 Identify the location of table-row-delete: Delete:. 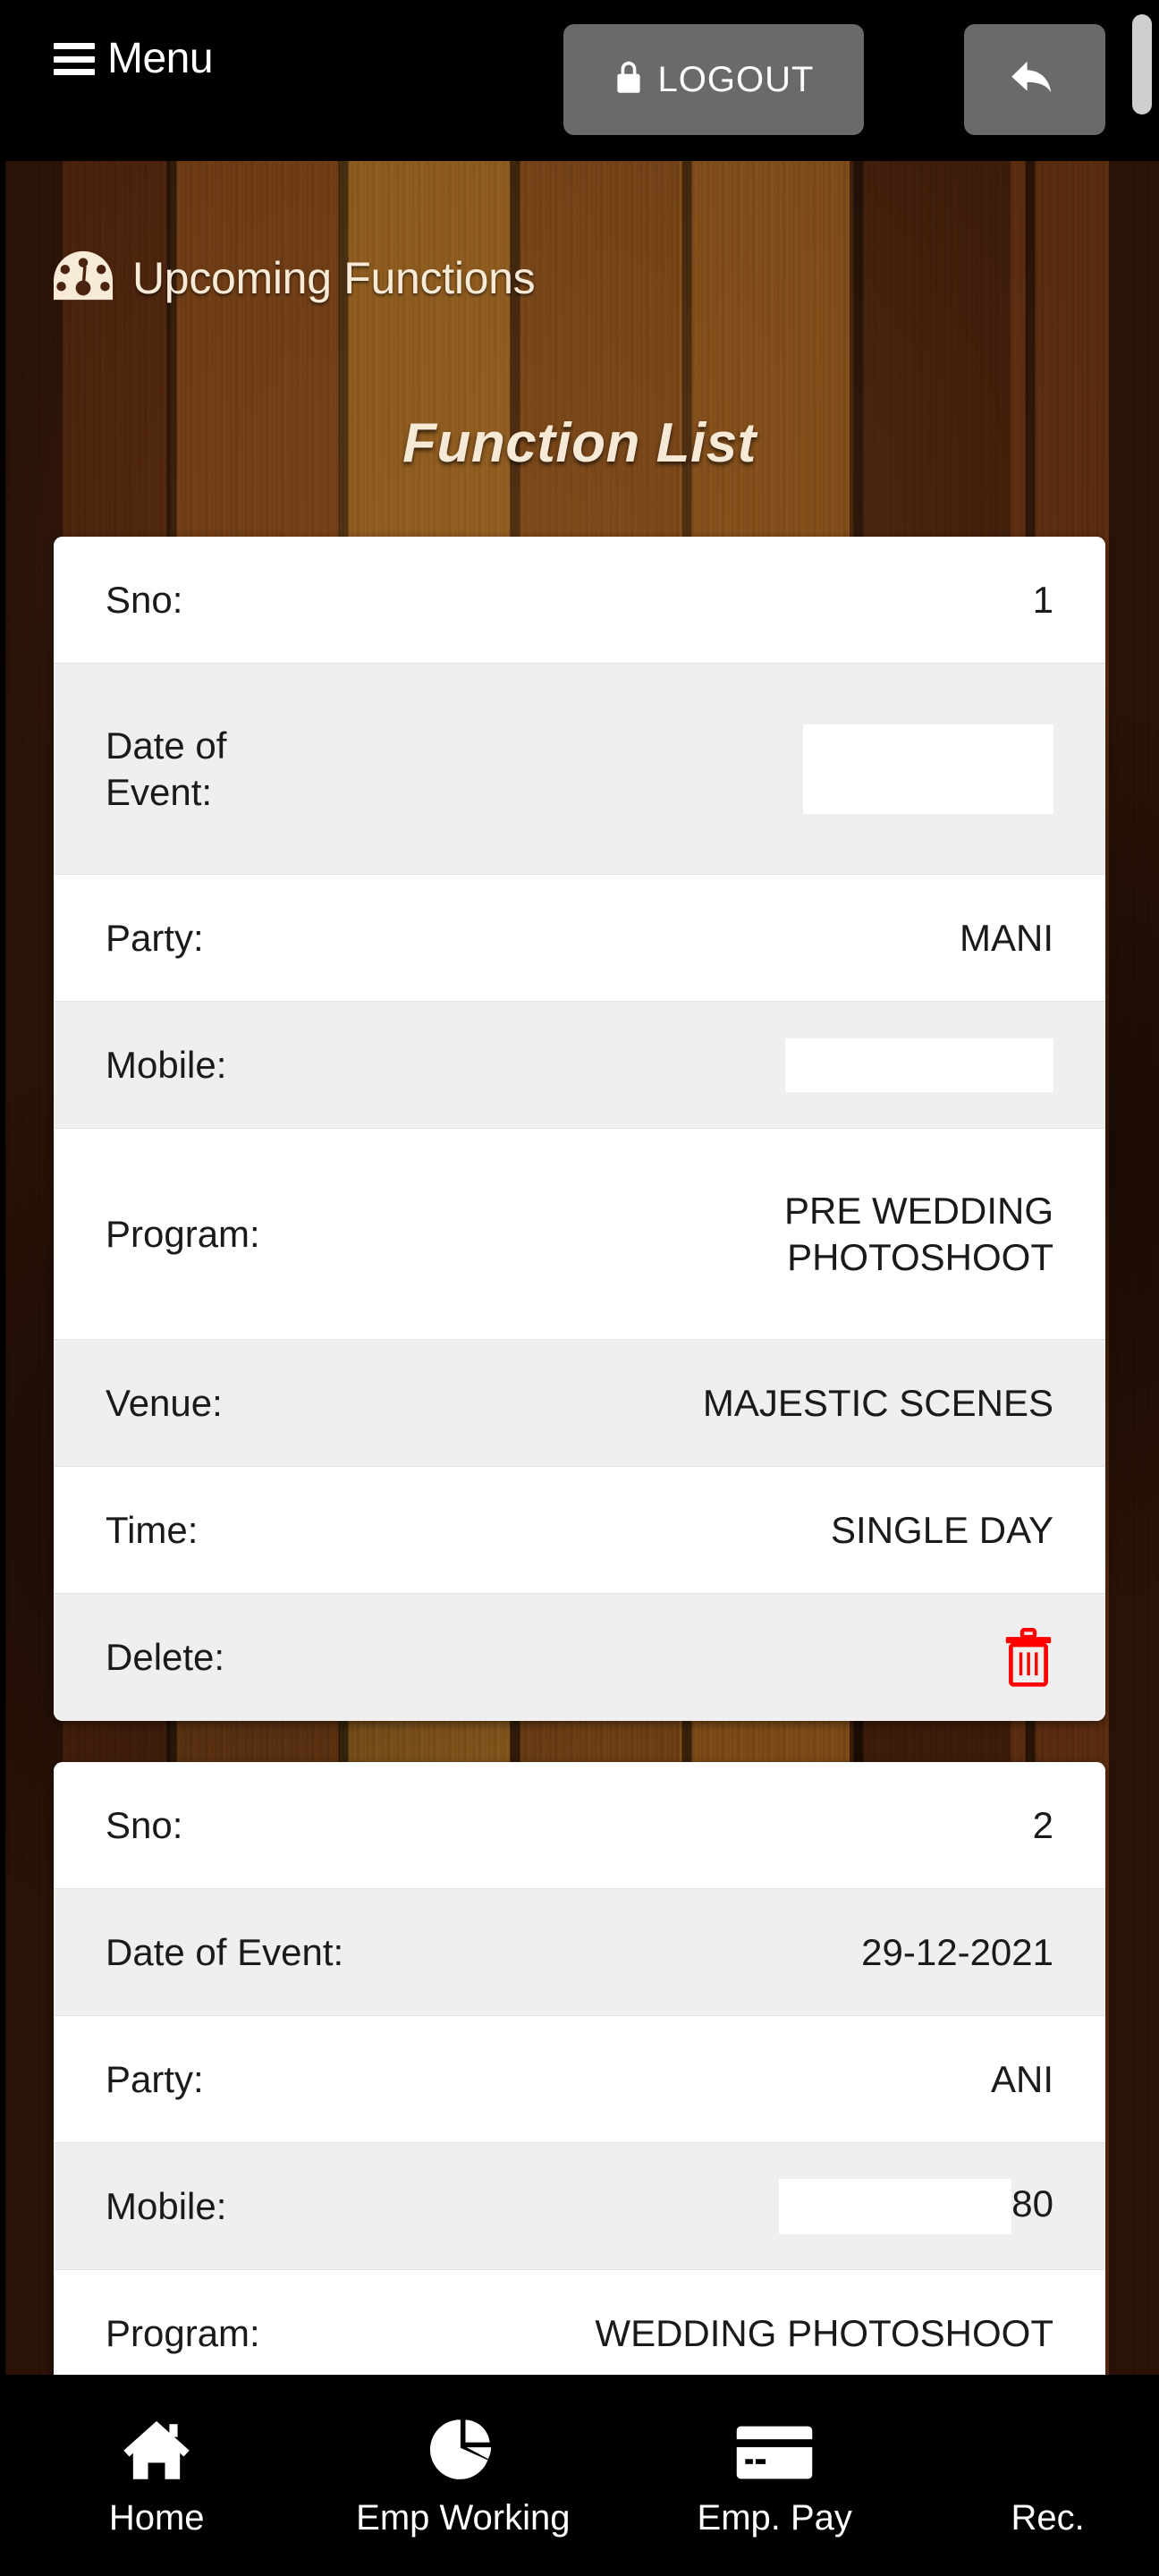
(579, 1657).